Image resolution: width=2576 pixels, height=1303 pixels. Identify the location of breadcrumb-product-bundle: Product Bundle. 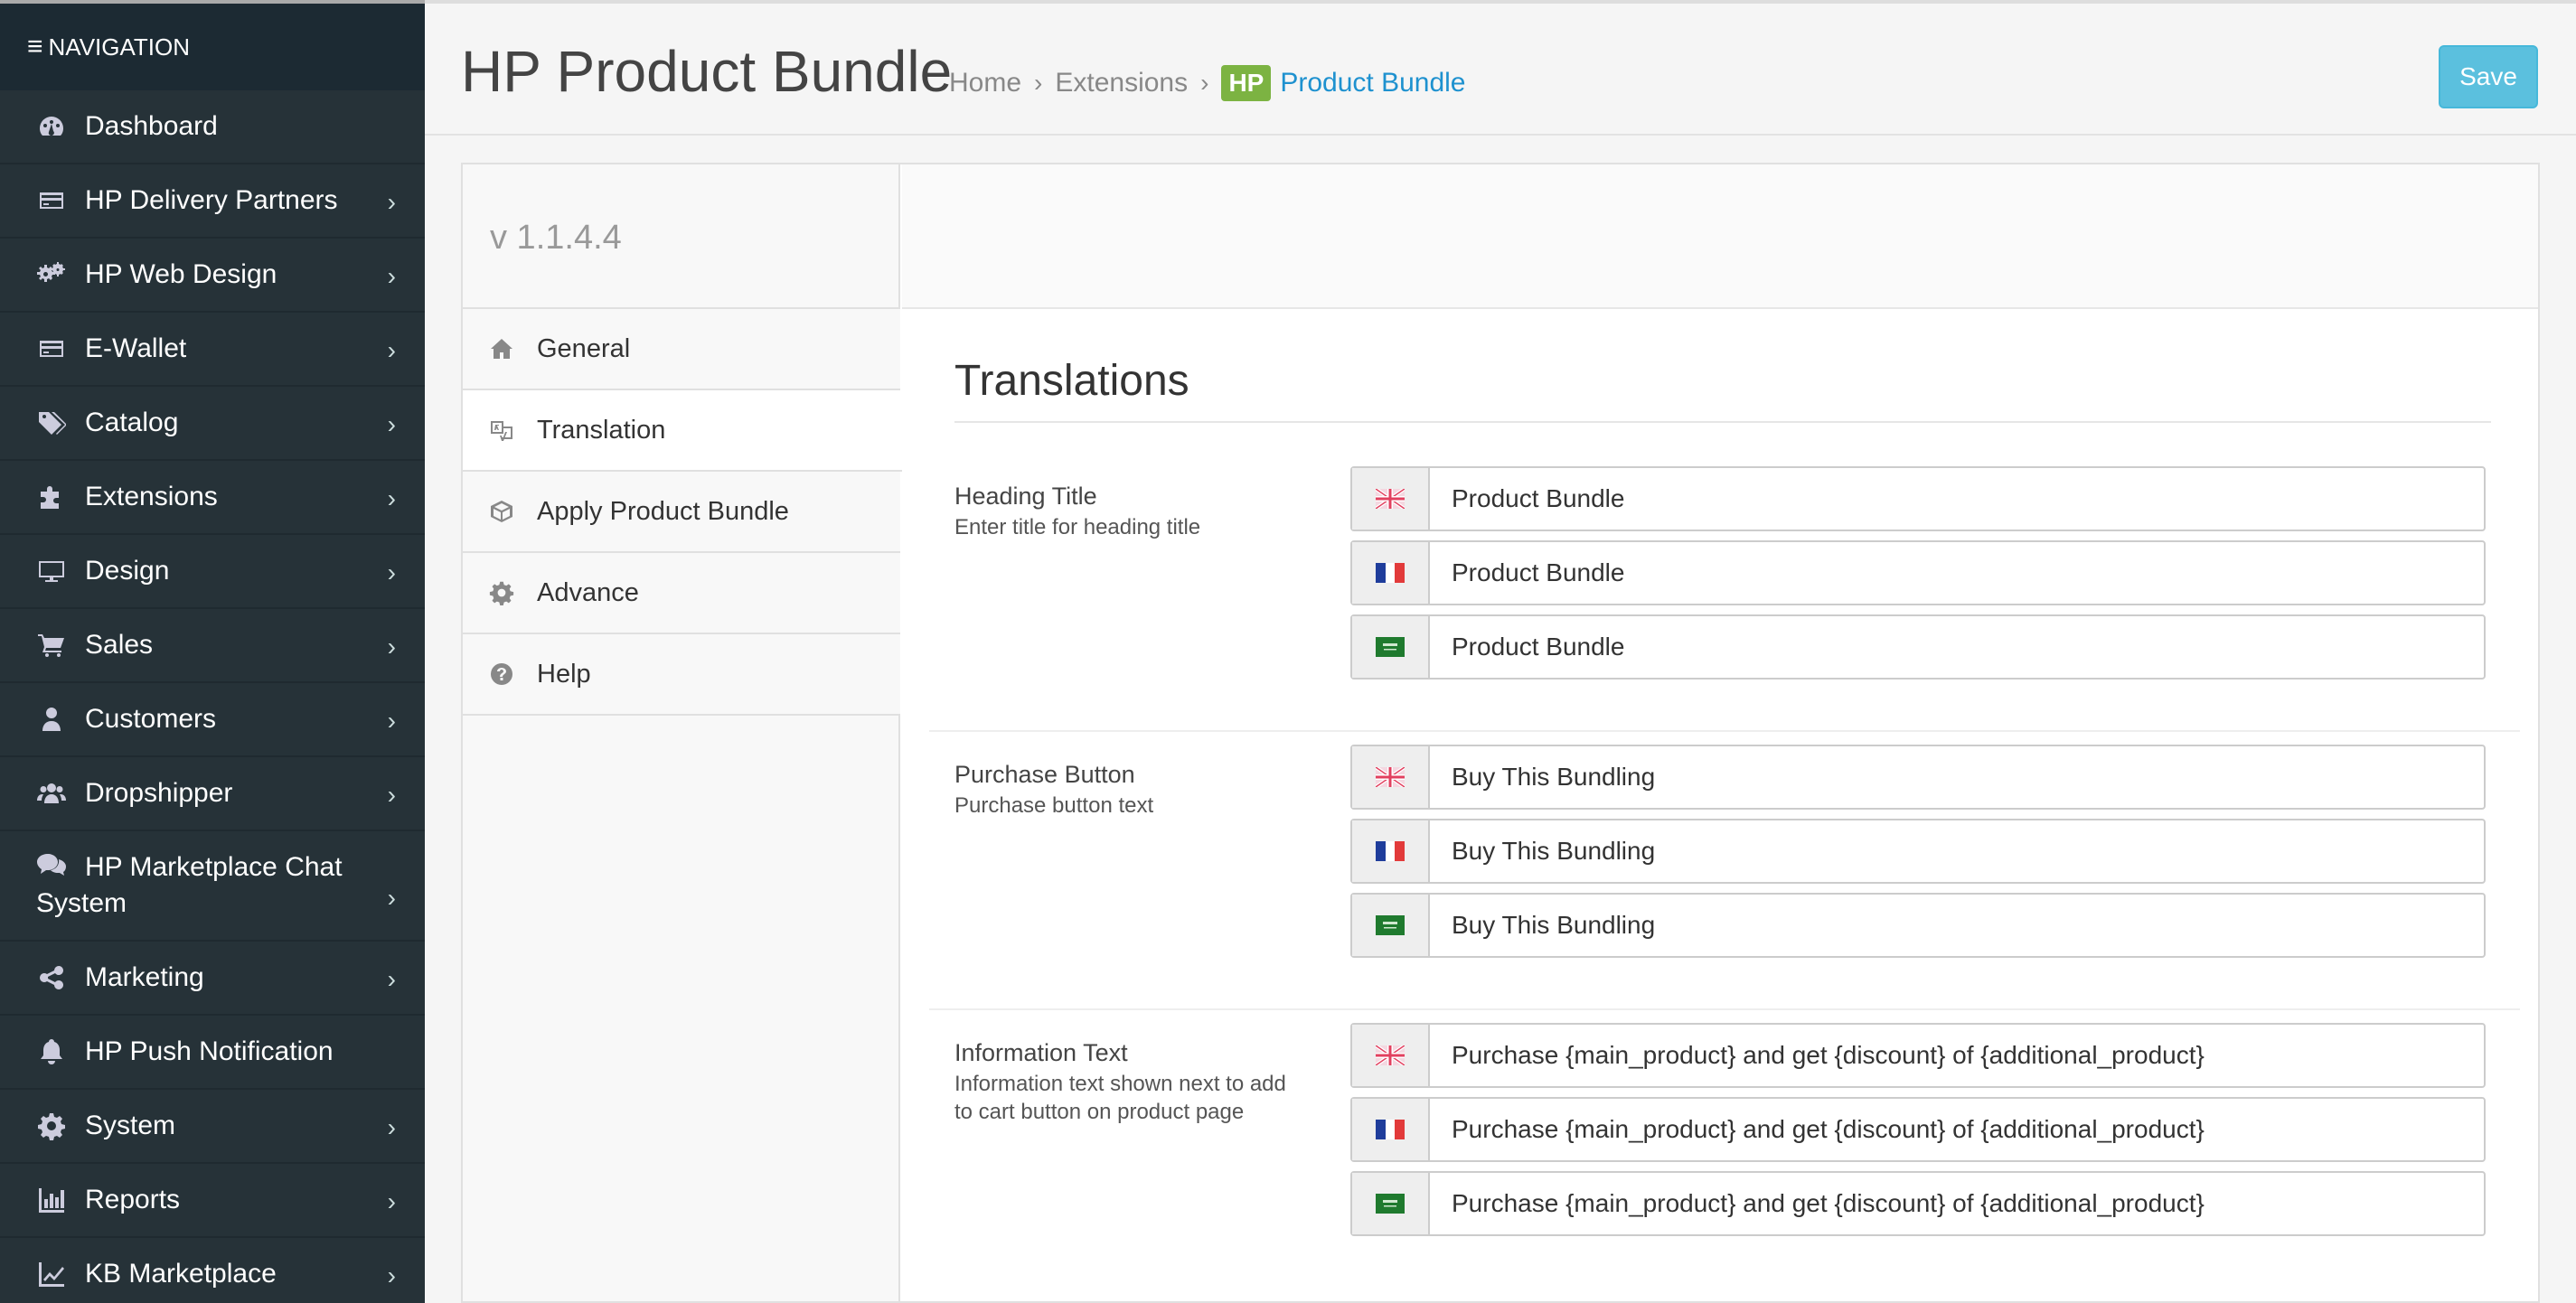
(1372, 83).